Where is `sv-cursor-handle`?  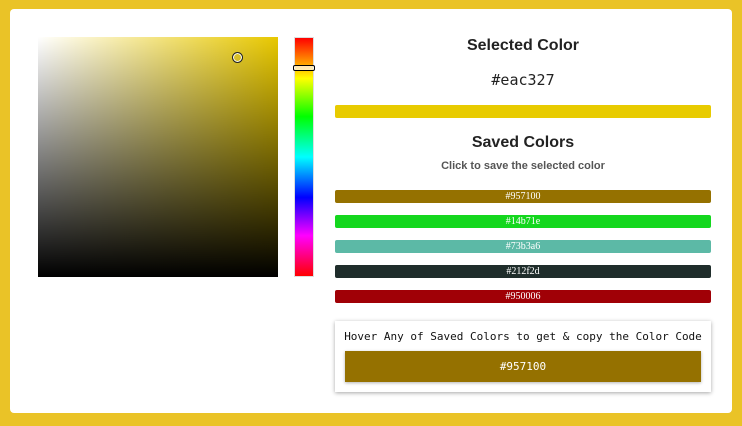 sv-cursor-handle is located at coordinates (237, 57).